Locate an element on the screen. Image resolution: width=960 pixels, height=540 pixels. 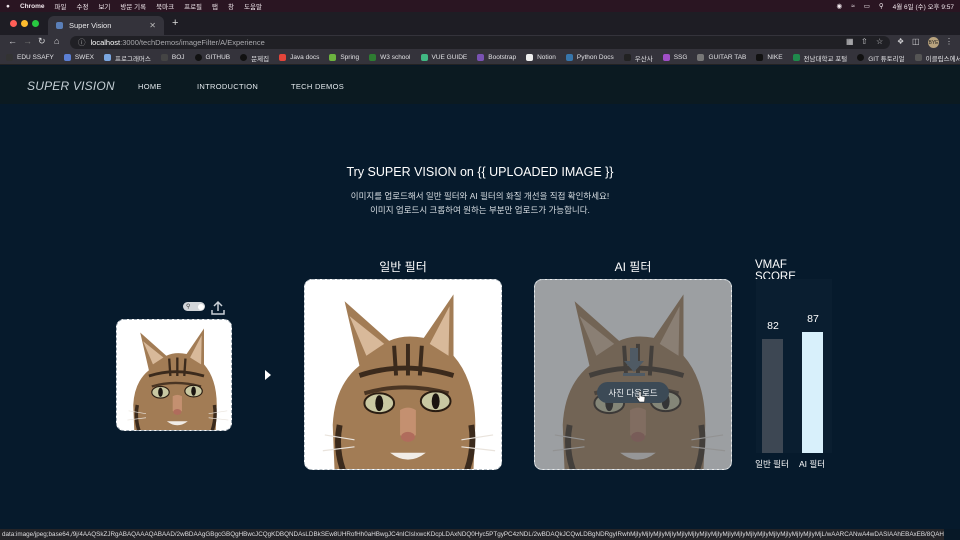
bookmark-item: SSG is located at coordinates (674, 57).